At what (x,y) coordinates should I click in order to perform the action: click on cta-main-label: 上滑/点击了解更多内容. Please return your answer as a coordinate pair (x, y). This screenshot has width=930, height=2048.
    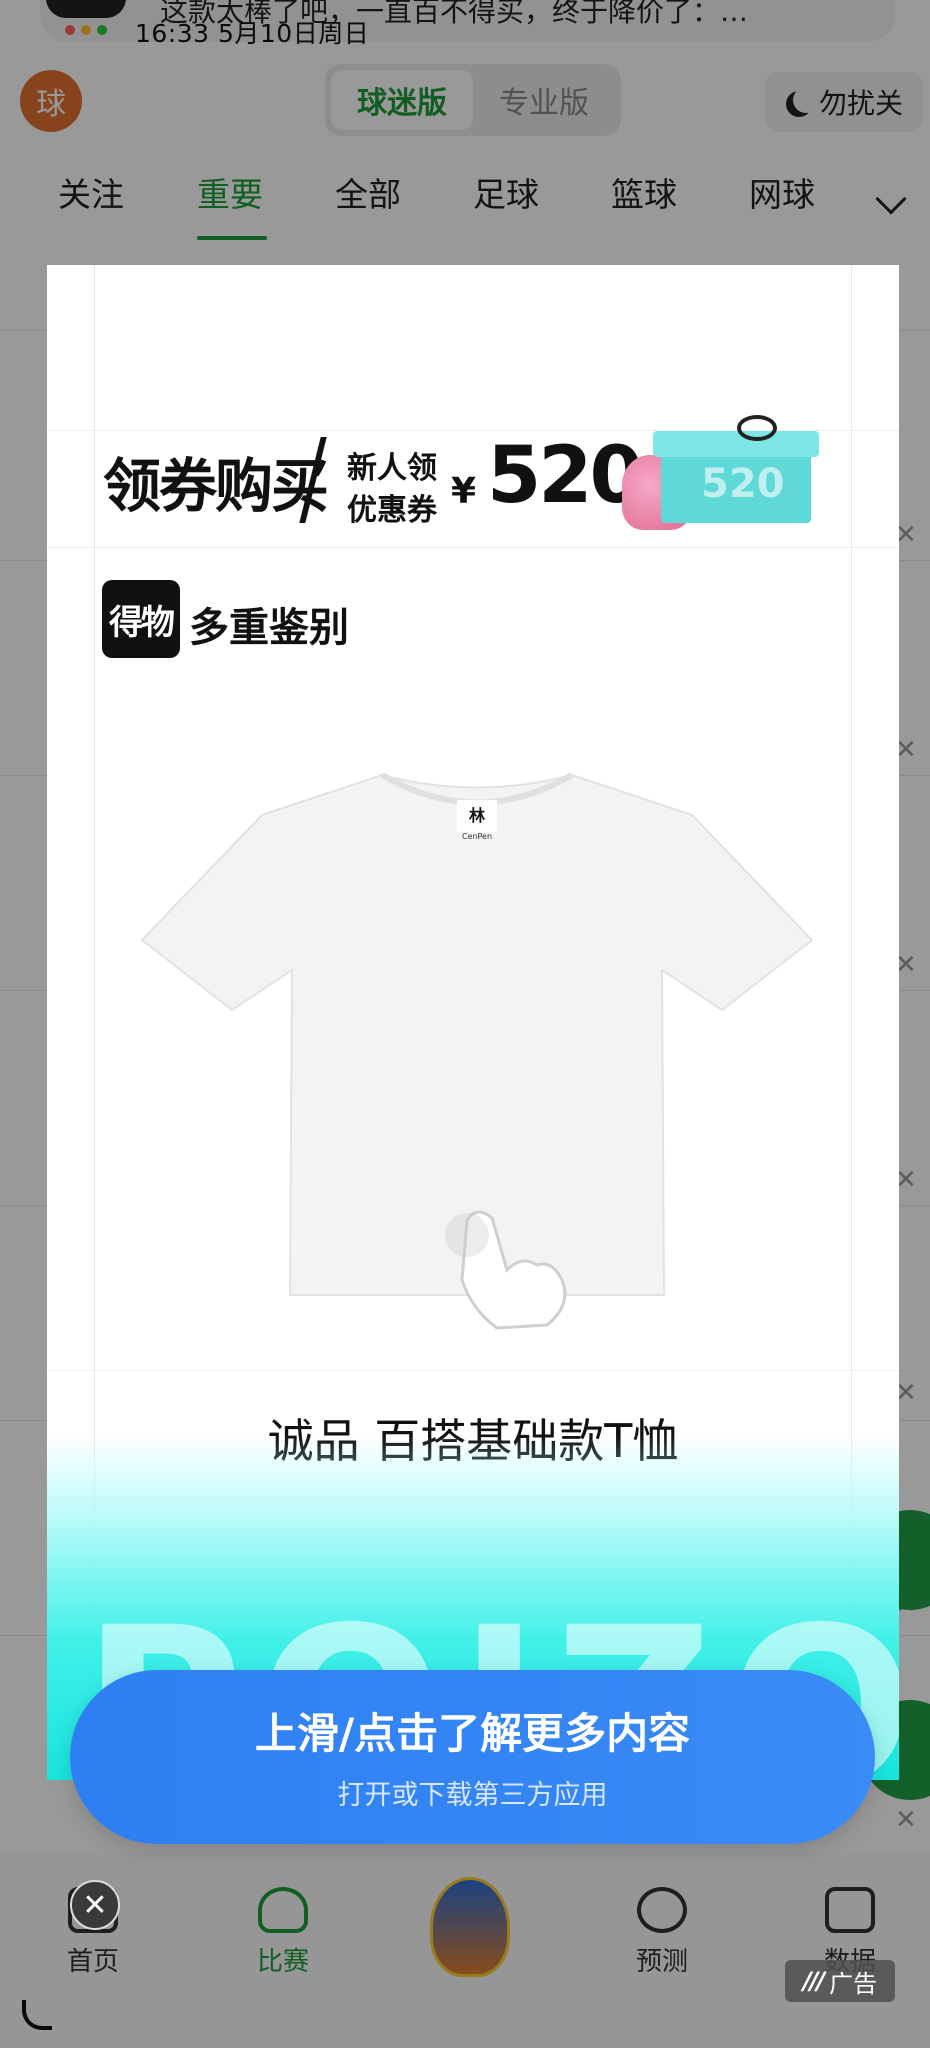
    Looking at the image, I should click on (472, 1733).